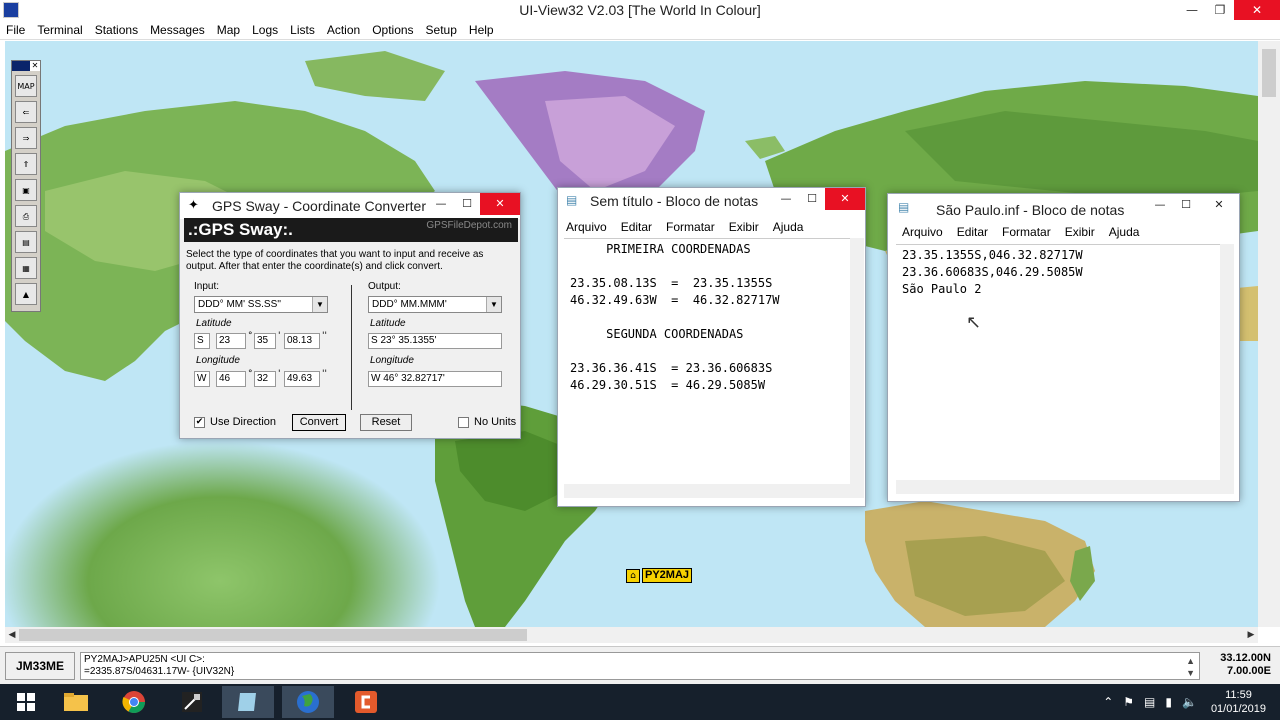  What do you see at coordinates (26, 294) in the screenshot?
I see `antenna-icon: ▲` at bounding box center [26, 294].